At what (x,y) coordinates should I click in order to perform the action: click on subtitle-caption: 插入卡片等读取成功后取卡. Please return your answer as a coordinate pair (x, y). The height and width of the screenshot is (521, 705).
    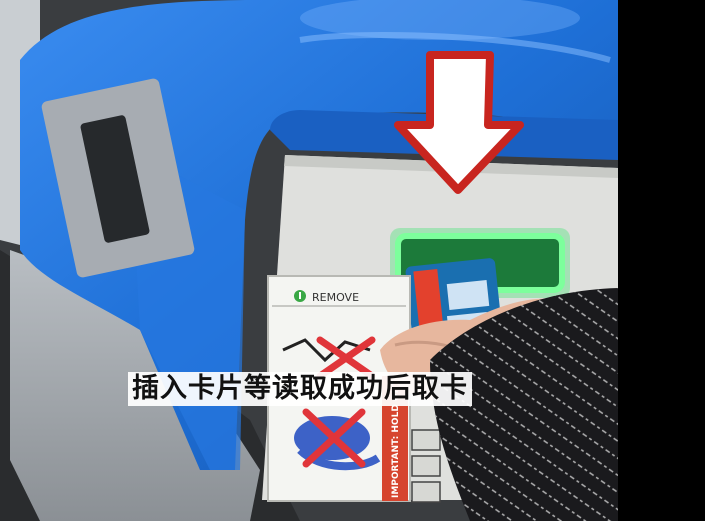
    Looking at the image, I should click on (300, 389).